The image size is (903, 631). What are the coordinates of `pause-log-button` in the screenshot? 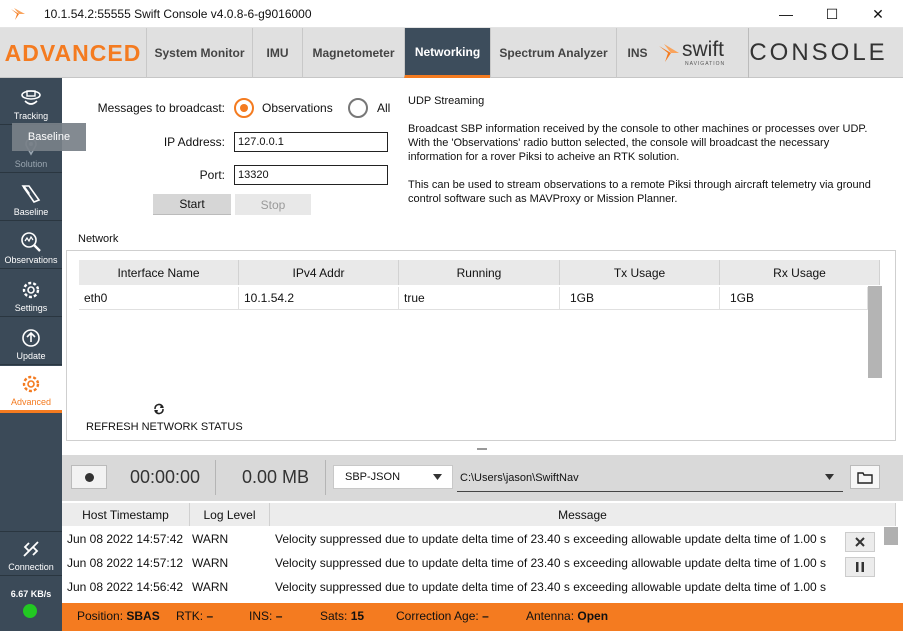 It's located at (860, 567).